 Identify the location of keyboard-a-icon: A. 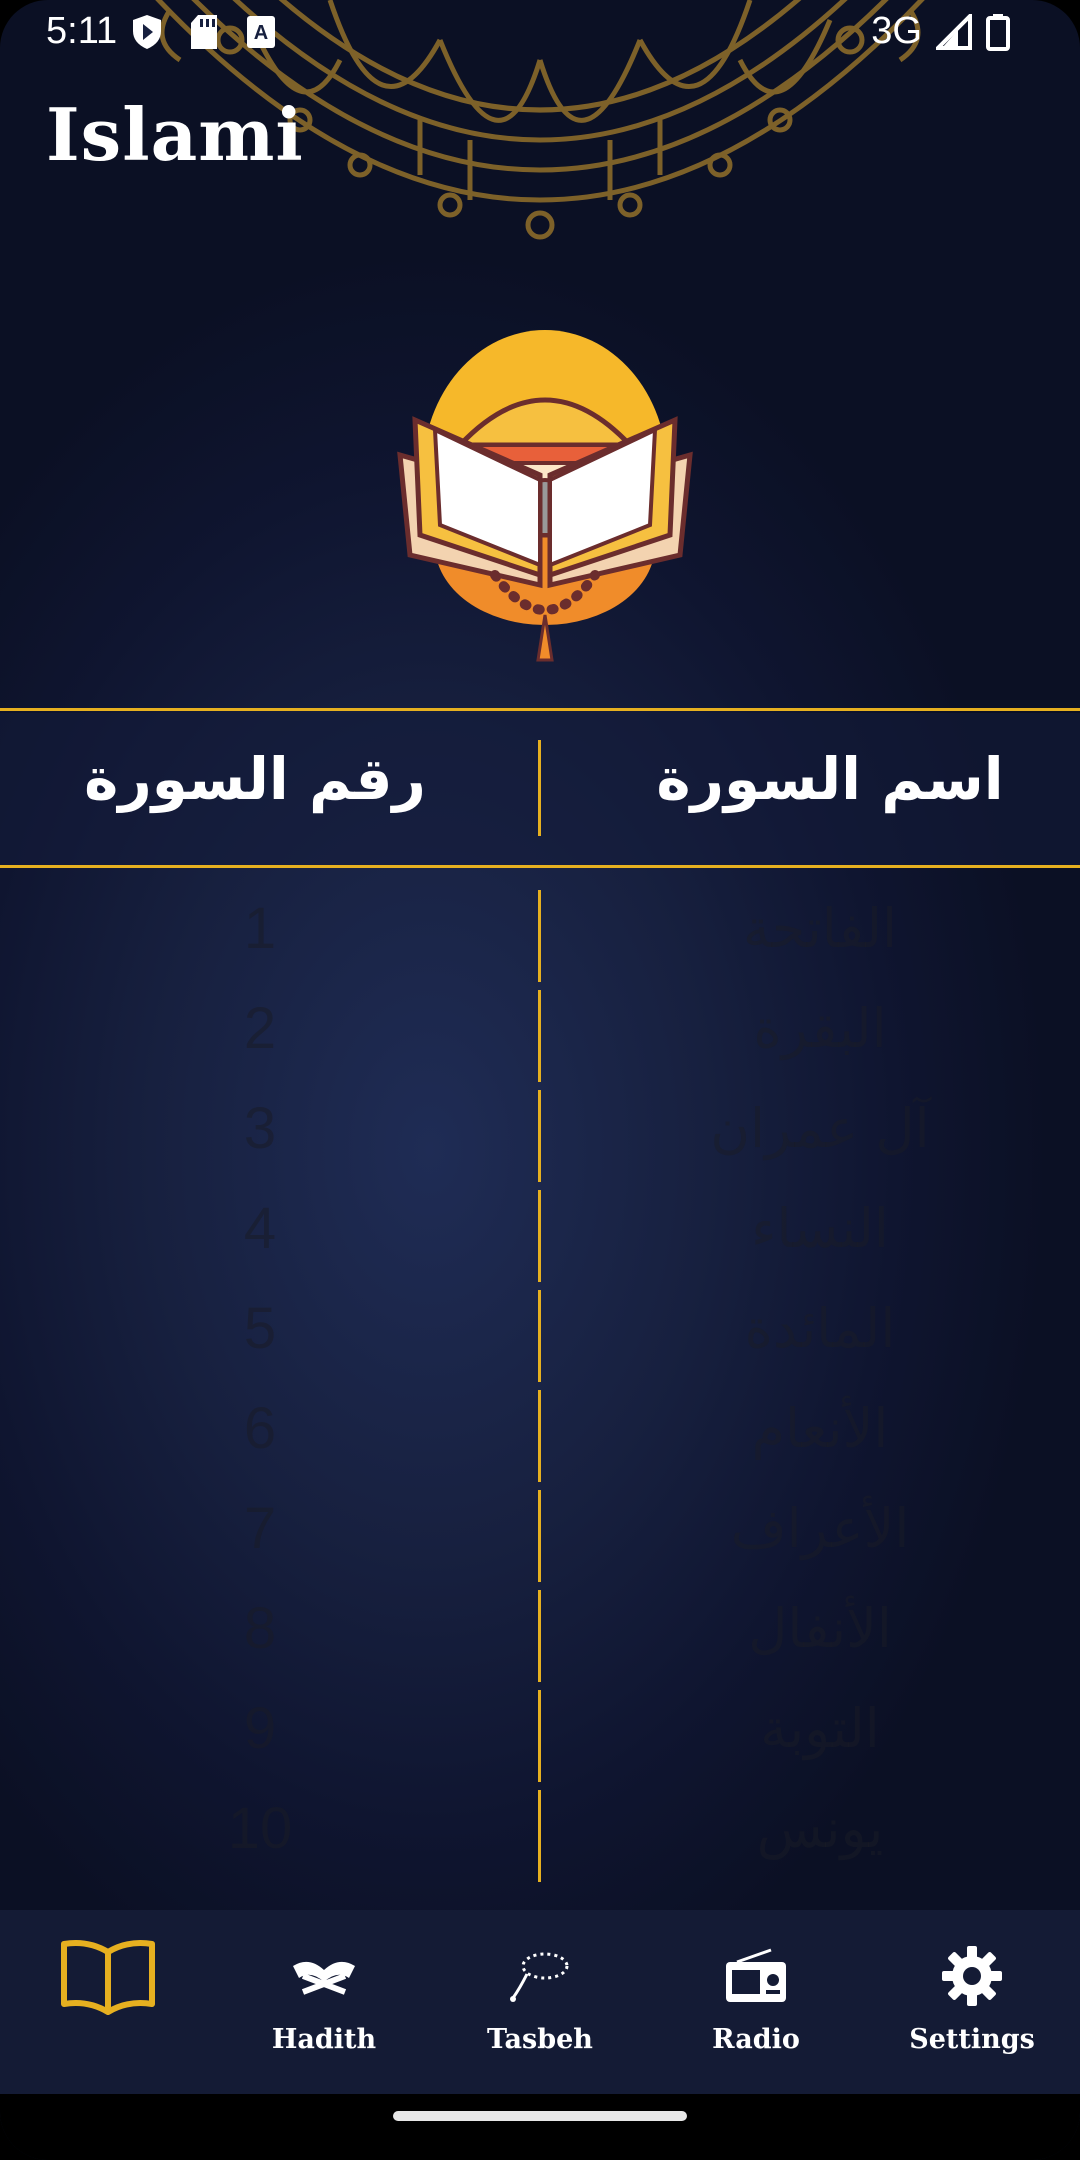
(261, 32).